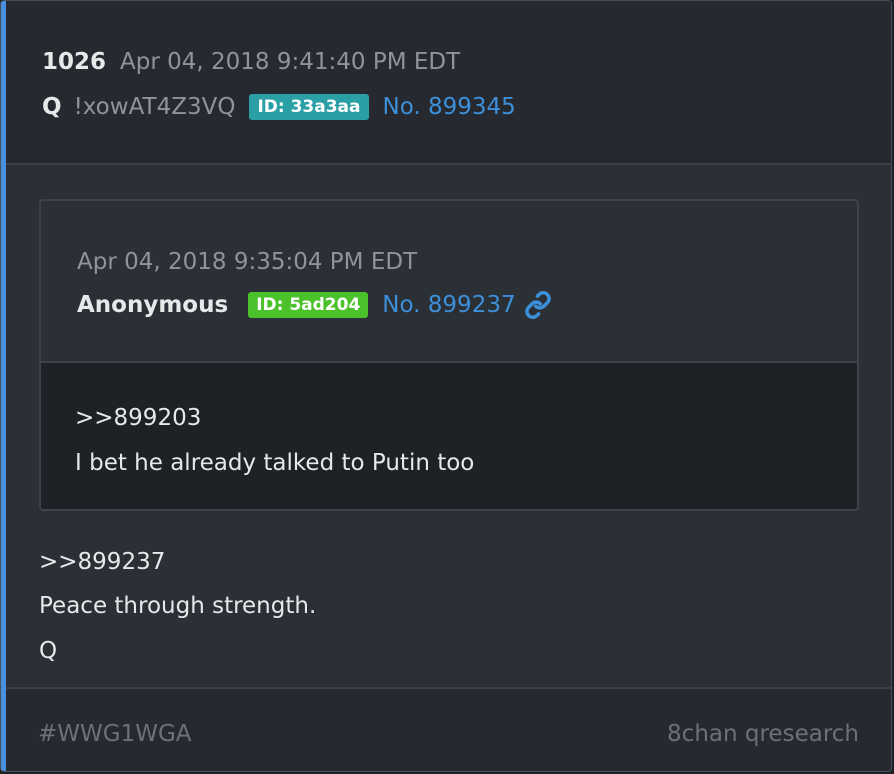 The width and height of the screenshot is (894, 774). I want to click on post-signature: Q, so click(48, 651).